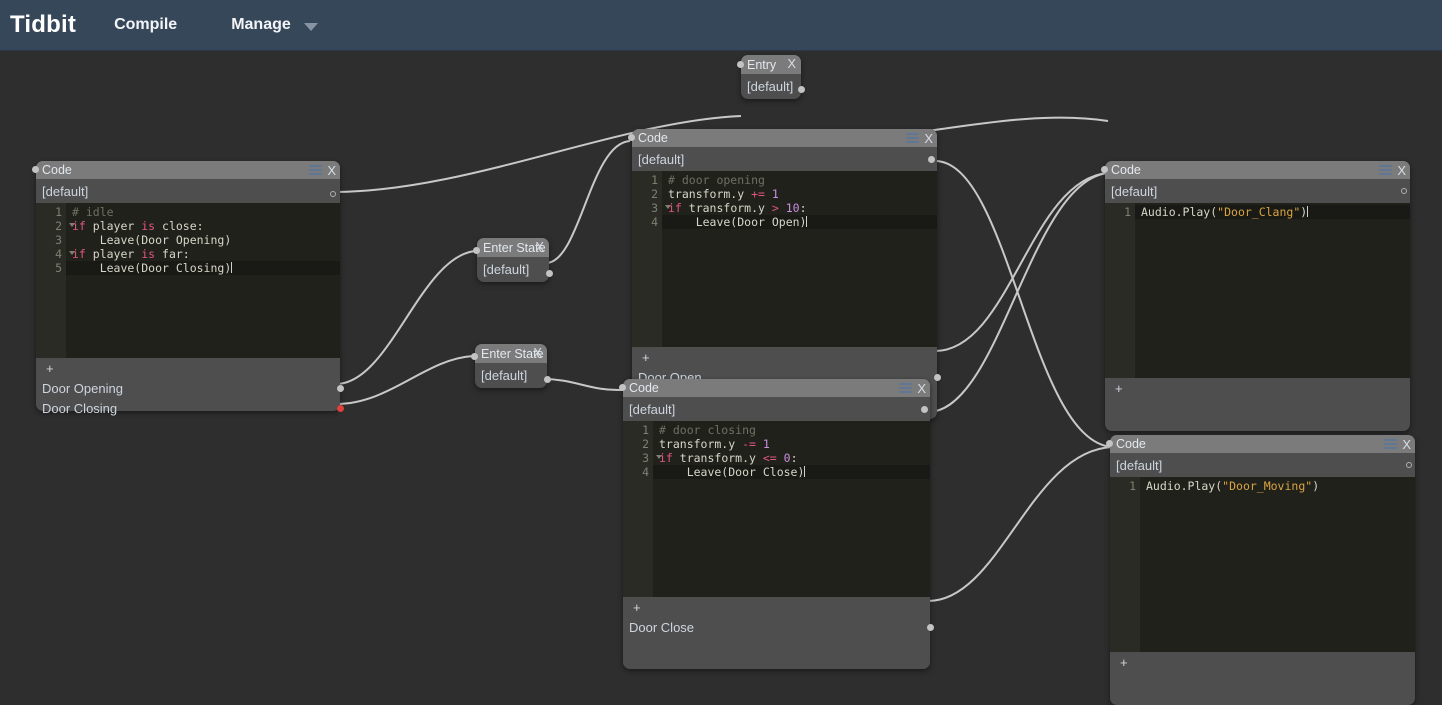  I want to click on code-line: Leave(Door Close), so click(791, 472).